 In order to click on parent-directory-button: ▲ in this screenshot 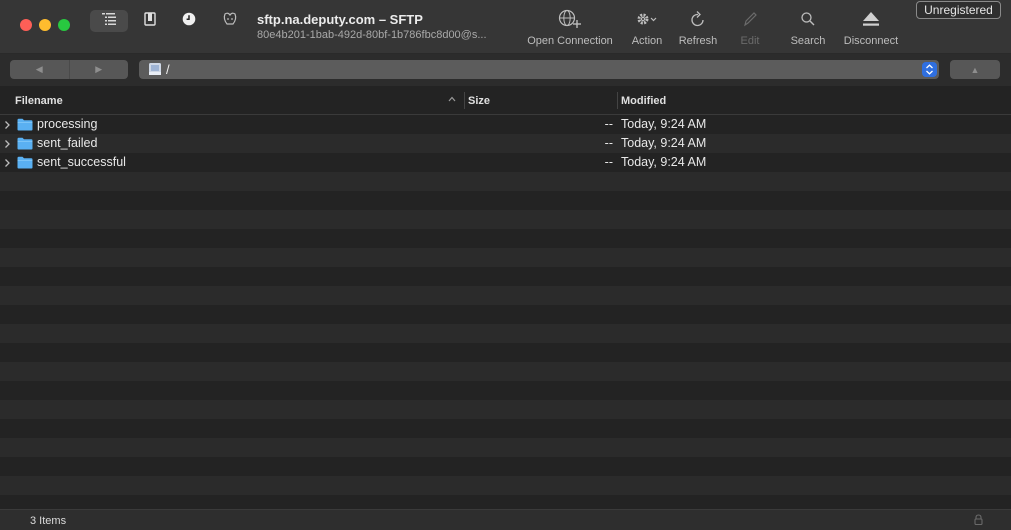, I will do `click(975, 69)`.